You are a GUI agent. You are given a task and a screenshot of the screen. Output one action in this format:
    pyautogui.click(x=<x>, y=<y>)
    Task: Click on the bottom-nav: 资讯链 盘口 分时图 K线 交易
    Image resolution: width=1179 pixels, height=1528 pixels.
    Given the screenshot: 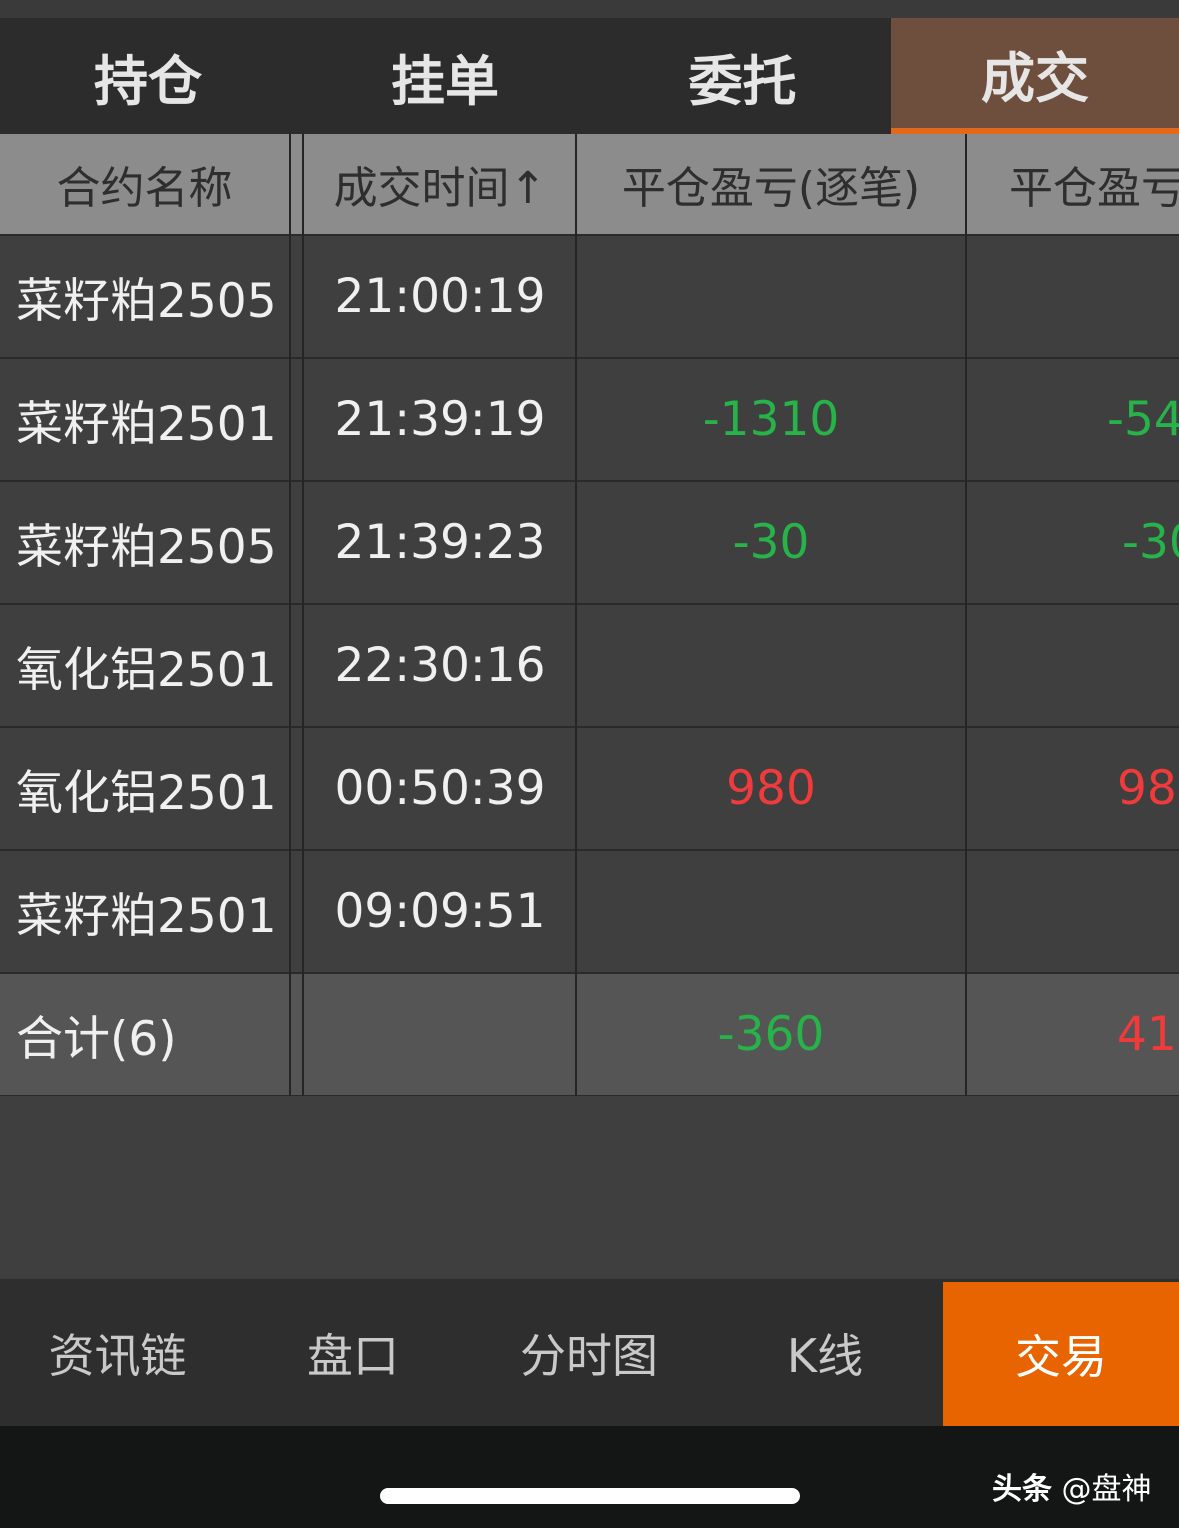 What is the action you would take?
    pyautogui.click(x=589, y=1352)
    